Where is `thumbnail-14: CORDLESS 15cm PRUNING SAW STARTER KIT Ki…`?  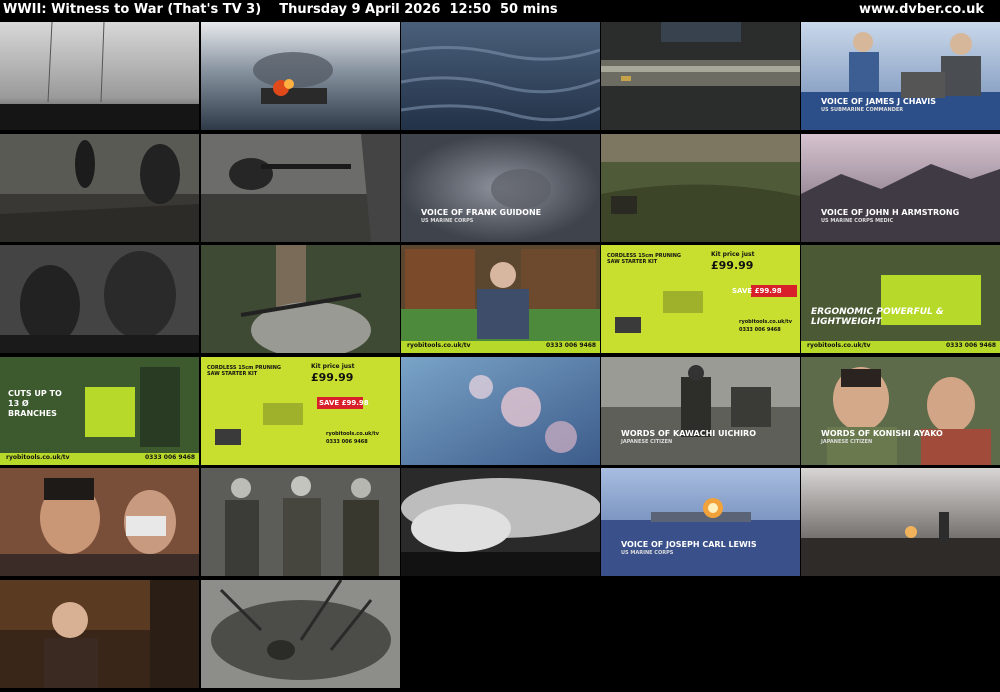 thumbnail-14: CORDLESS 15cm PRUNING SAW STARTER KIT Ki… is located at coordinates (700, 299).